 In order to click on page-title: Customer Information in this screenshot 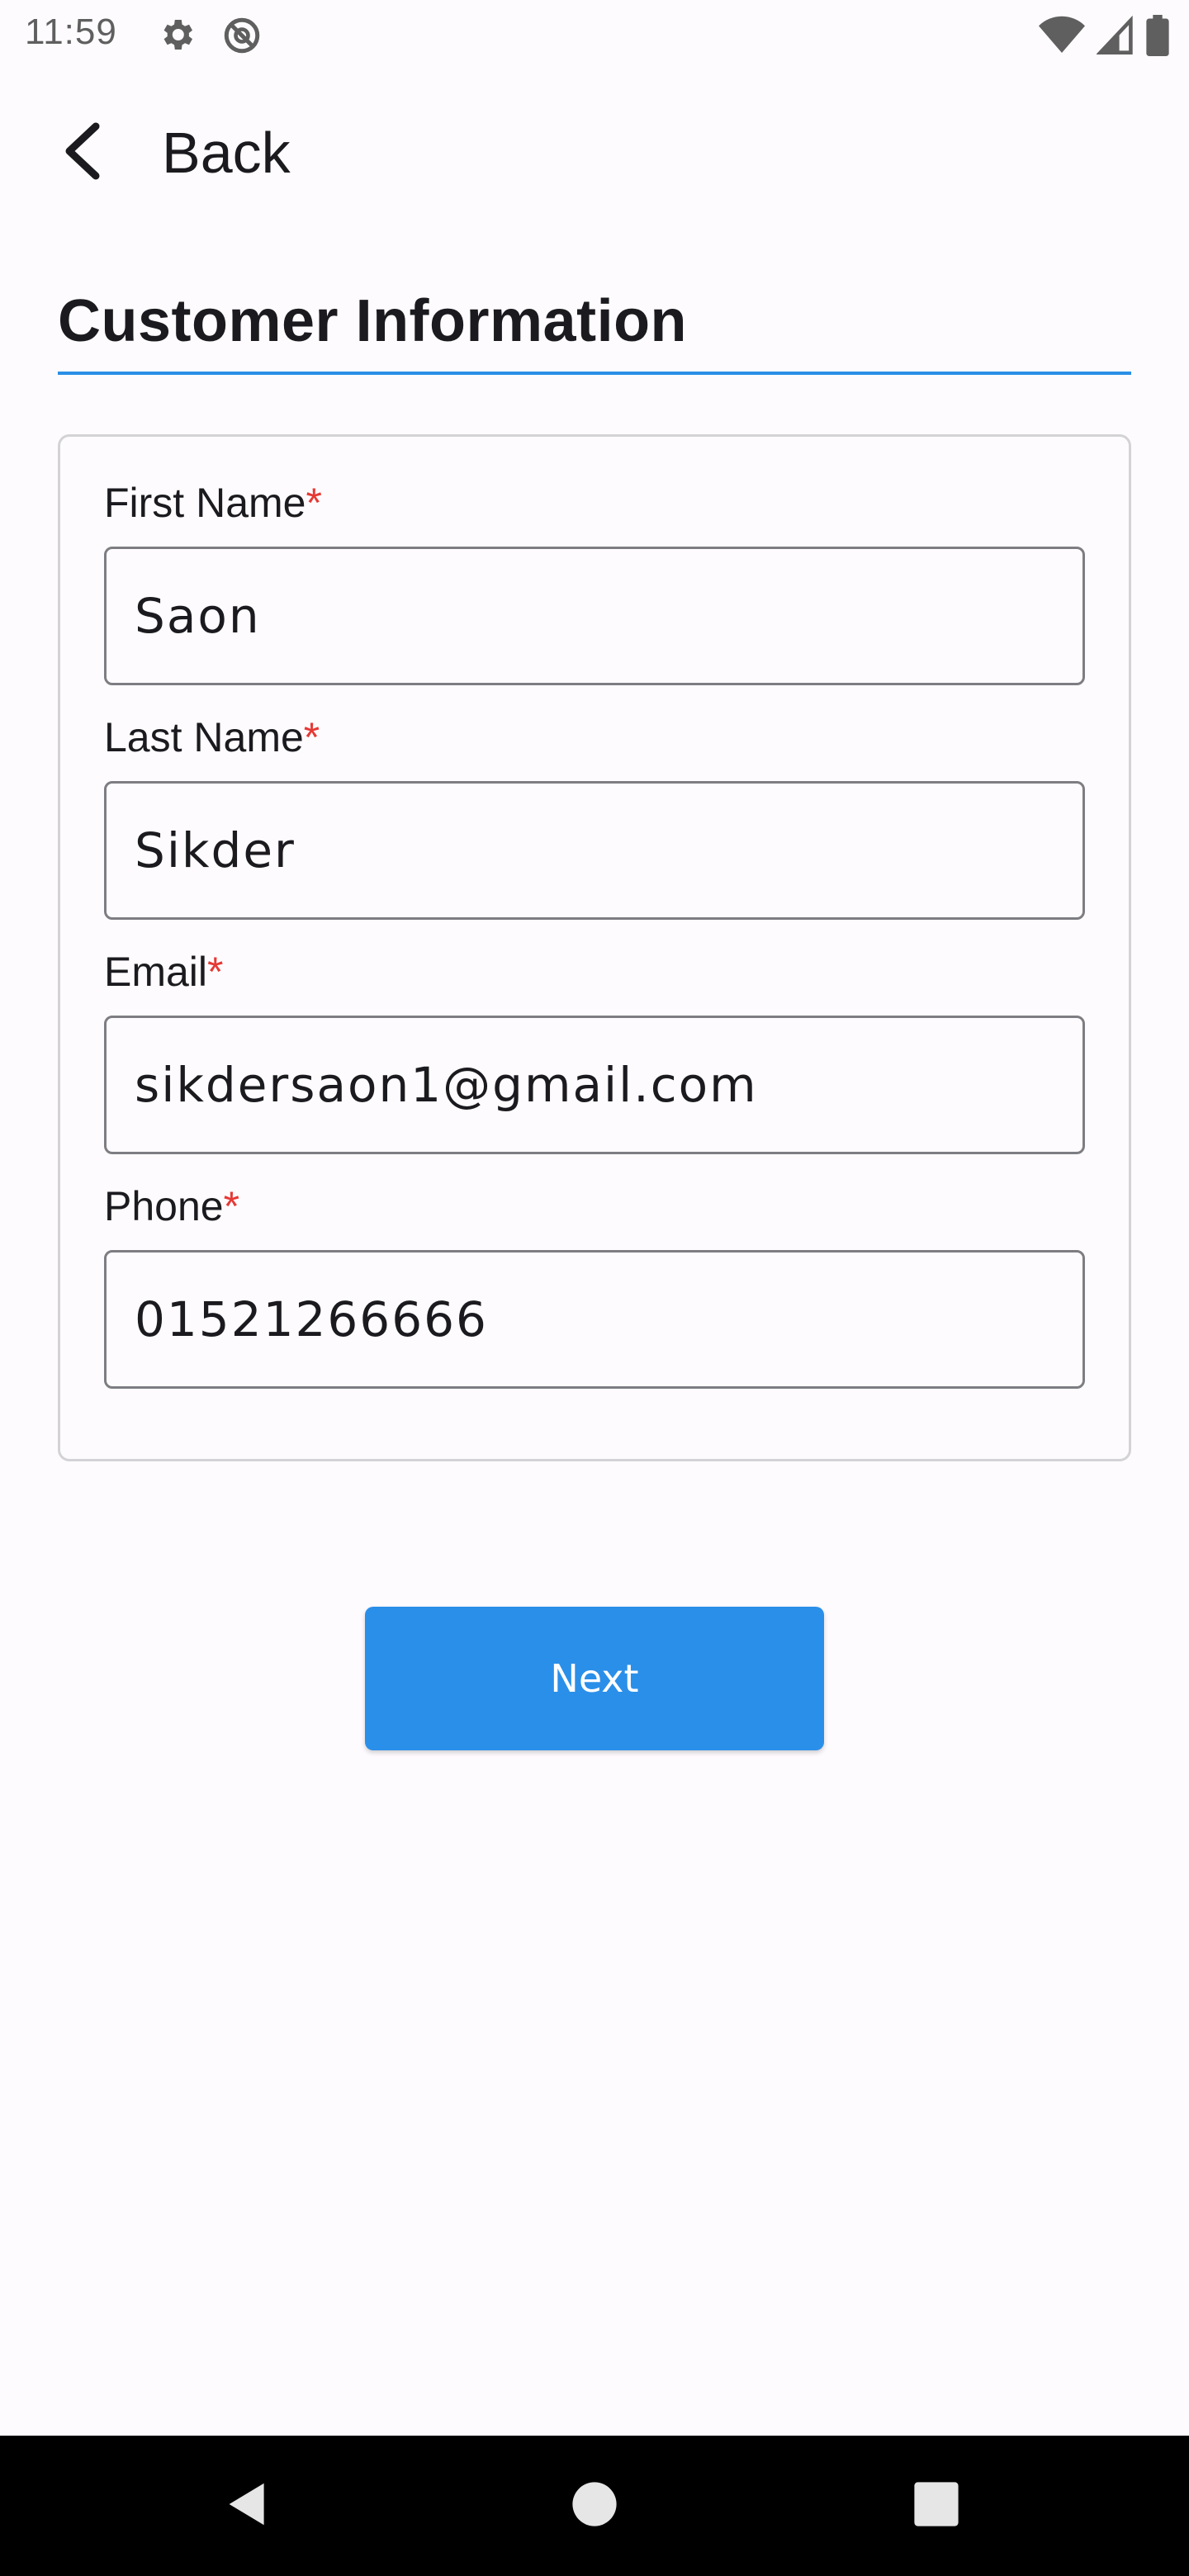, I will do `click(373, 321)`.